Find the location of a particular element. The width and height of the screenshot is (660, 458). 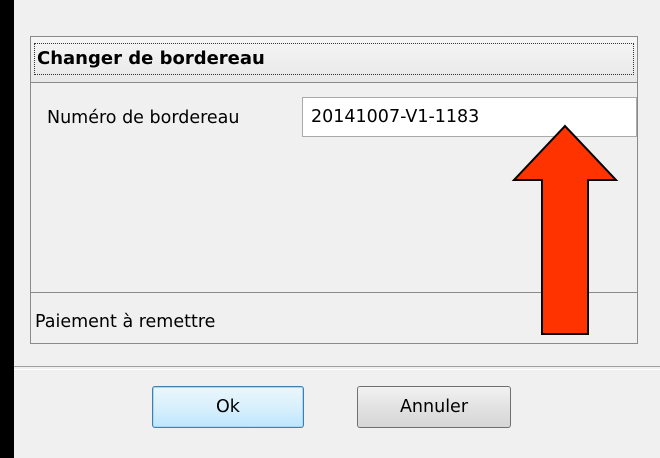

up-arrow-icon is located at coordinates (565, 229).